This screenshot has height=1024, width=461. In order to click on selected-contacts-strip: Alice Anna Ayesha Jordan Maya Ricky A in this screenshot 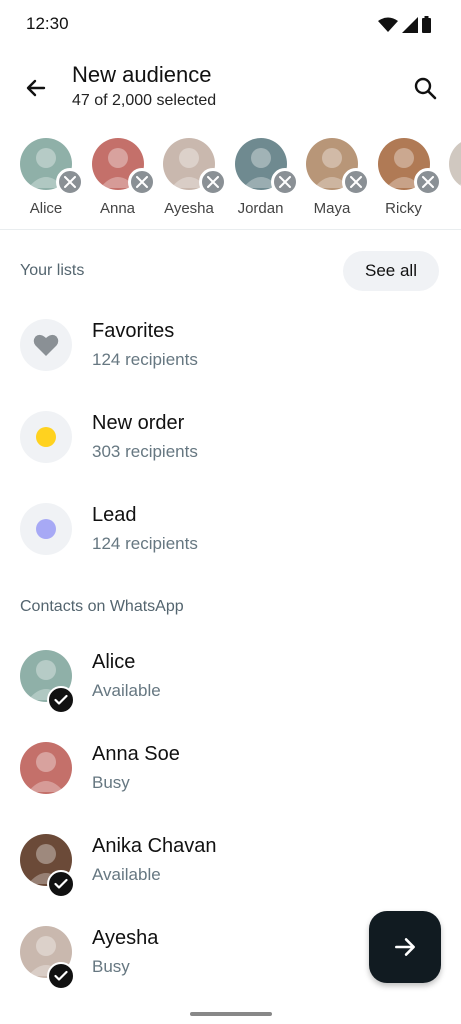, I will do `click(230, 181)`.